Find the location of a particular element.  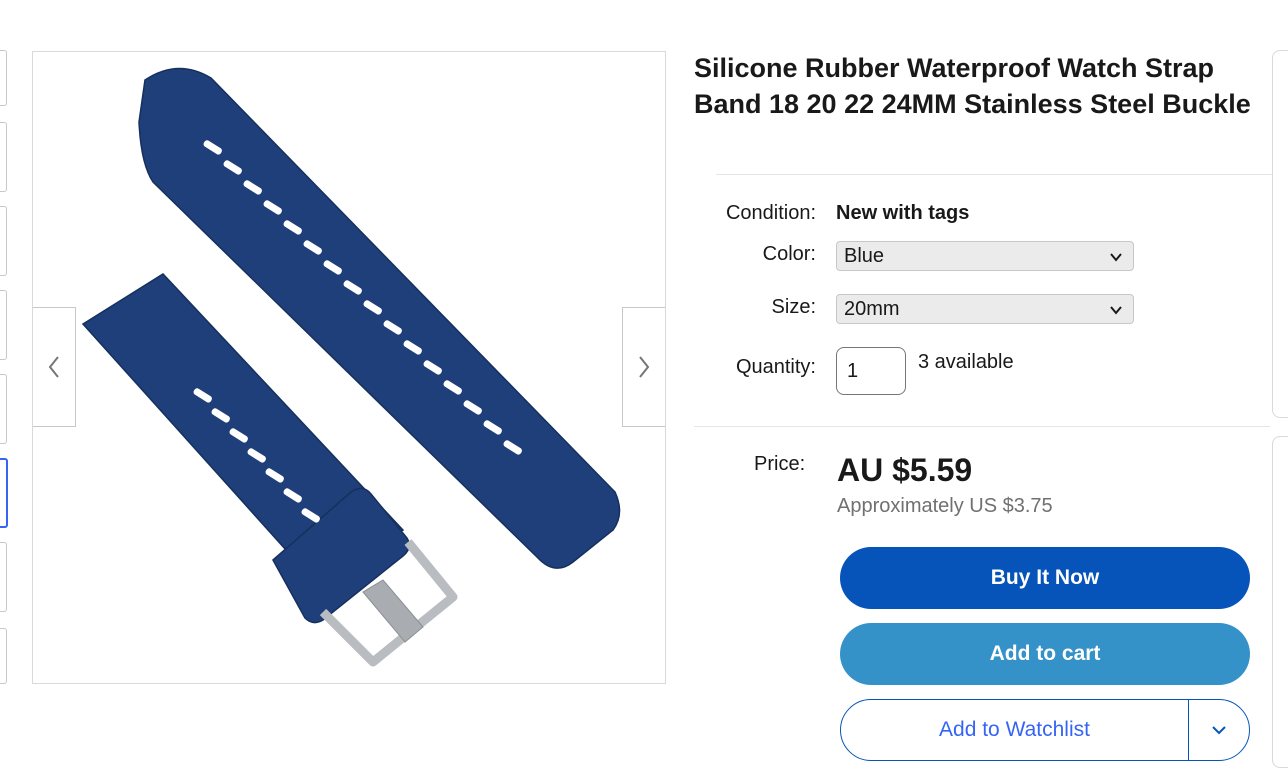

watchlist-button-group: Add to Watchlist is located at coordinates (1045, 730).